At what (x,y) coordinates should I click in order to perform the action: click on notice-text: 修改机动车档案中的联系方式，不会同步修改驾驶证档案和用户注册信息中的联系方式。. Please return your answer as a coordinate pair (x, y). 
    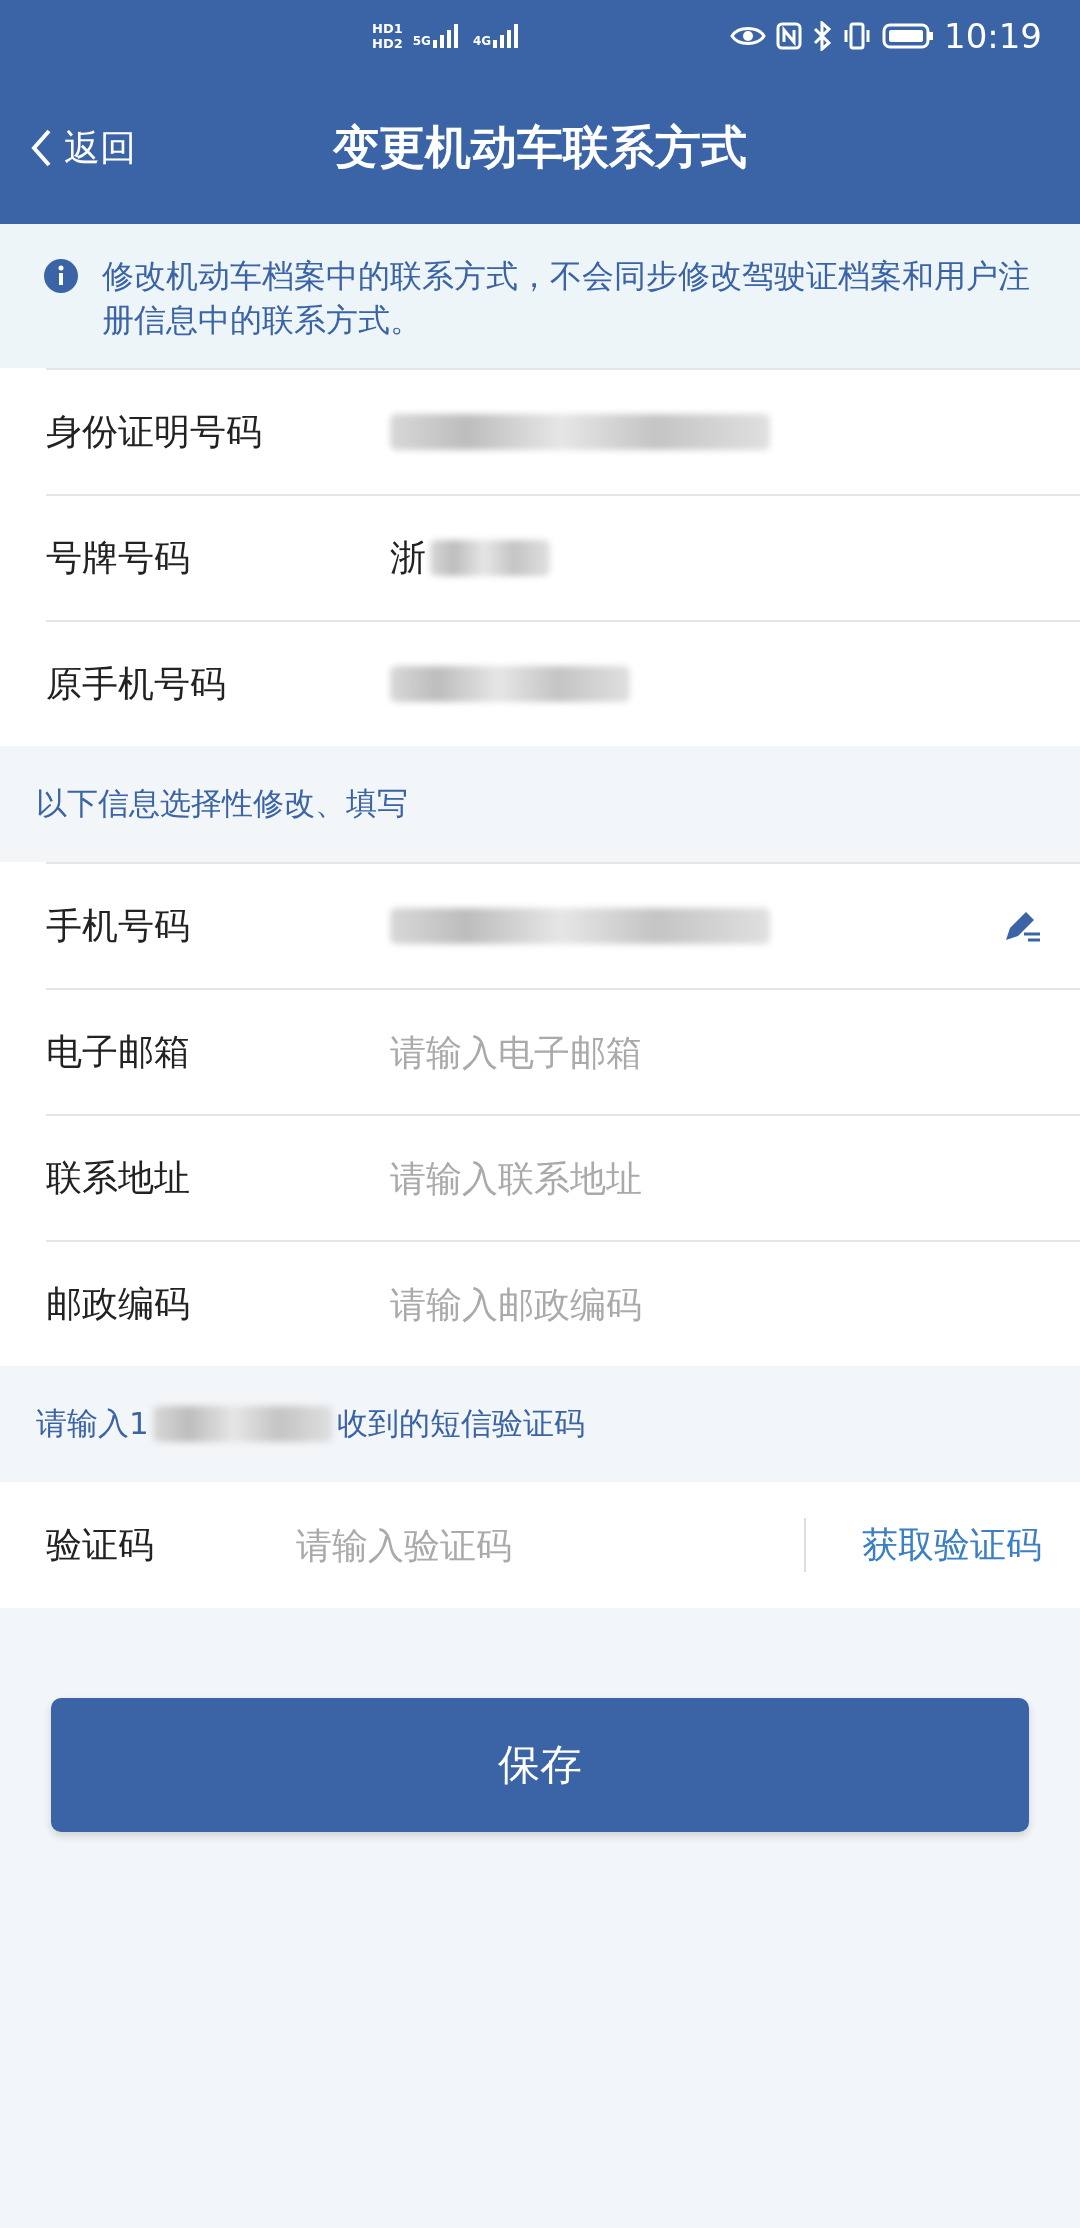
    Looking at the image, I should click on (566, 298).